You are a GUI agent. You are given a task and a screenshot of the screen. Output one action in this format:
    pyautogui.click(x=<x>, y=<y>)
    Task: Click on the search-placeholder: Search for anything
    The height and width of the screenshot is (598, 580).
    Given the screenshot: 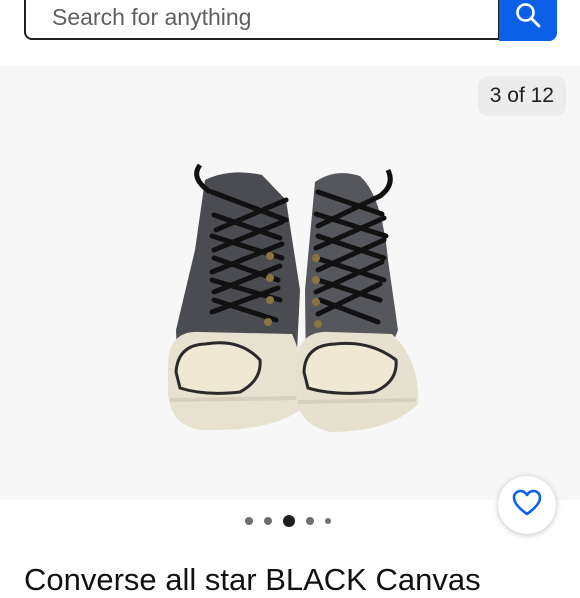 What is the action you would take?
    pyautogui.click(x=152, y=16)
    